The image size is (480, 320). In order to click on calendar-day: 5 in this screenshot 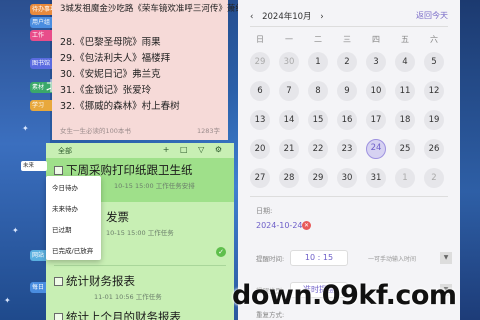, I will do `click(434, 62)`.